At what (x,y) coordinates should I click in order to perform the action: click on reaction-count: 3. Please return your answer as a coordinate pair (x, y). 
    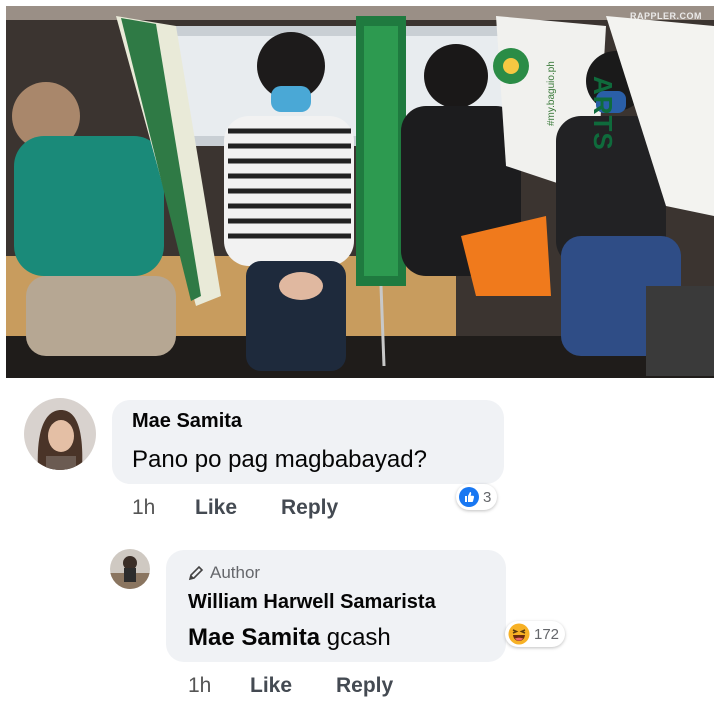
    Looking at the image, I should click on (487, 497).